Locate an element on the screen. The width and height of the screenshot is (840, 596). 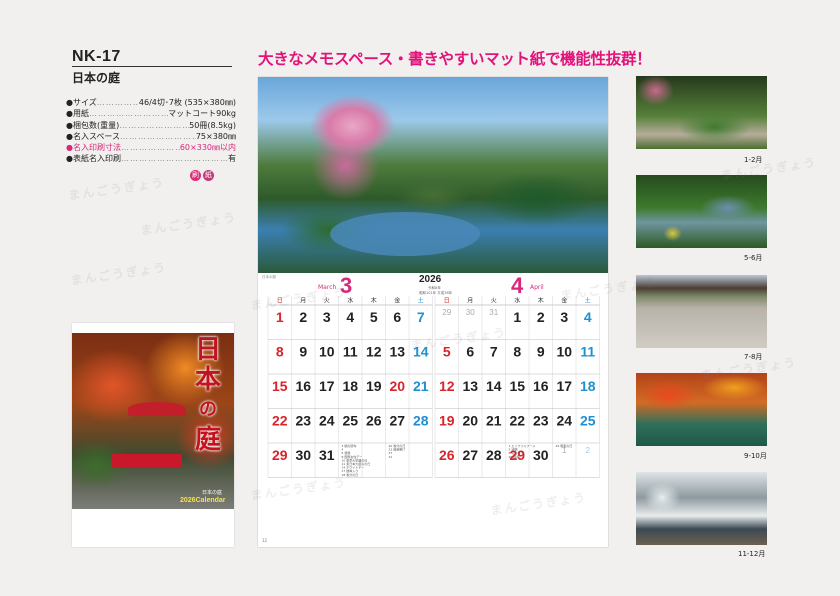
day-number: 5 is located at coordinates (374, 317).